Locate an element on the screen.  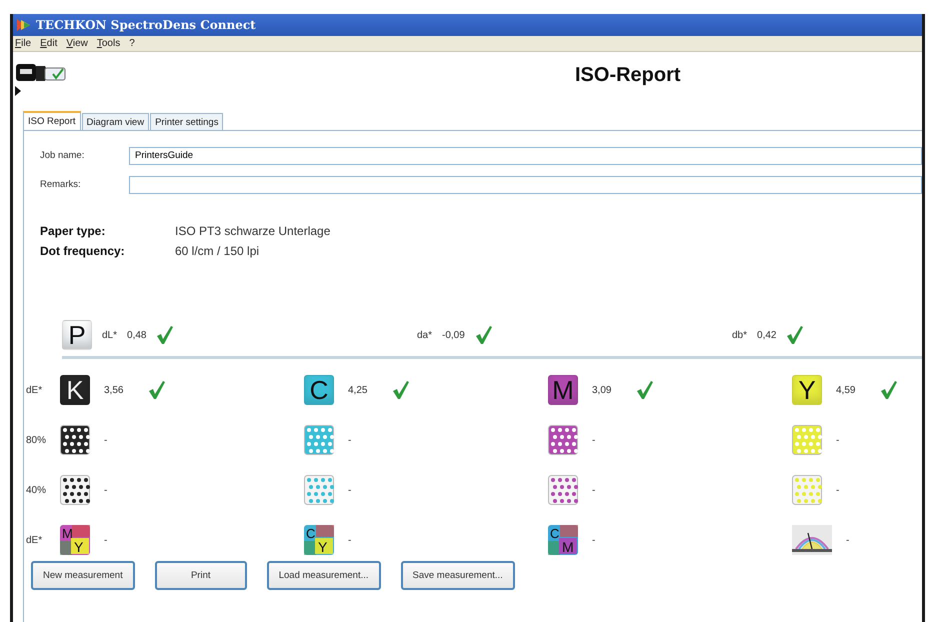
menu-item: Edit is located at coordinates (49, 43).